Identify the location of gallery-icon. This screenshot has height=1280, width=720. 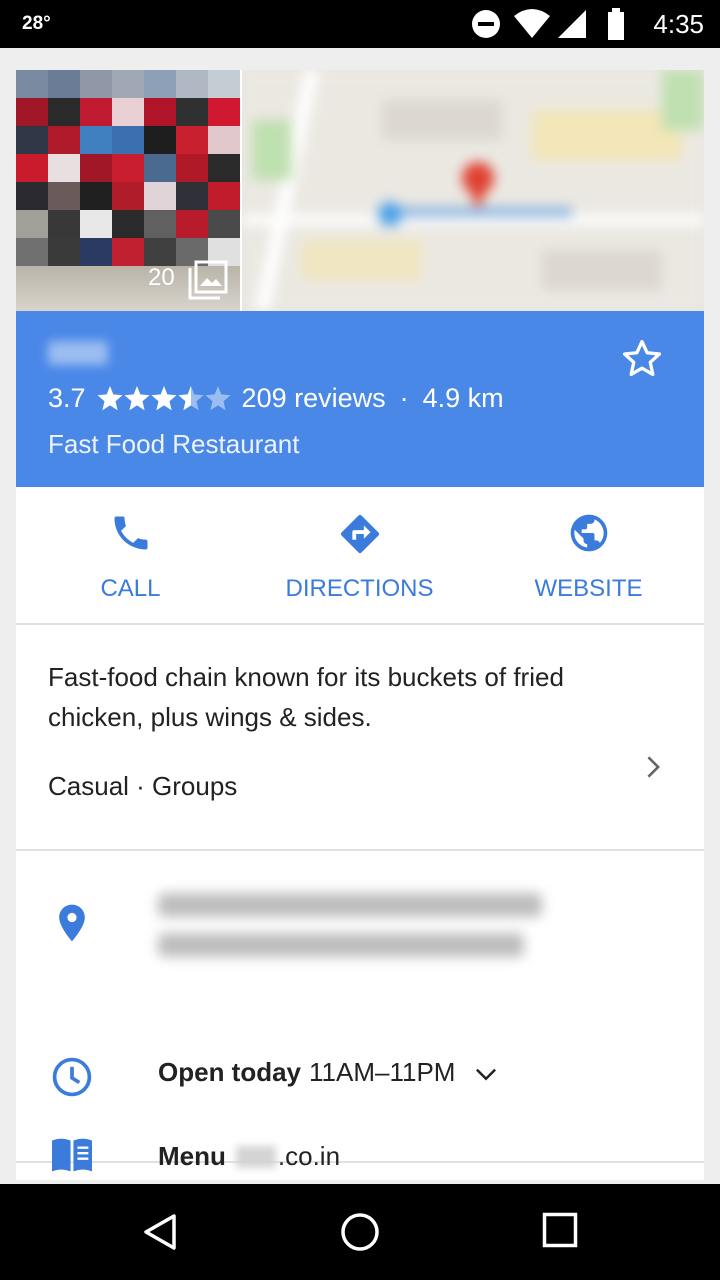
(208, 280).